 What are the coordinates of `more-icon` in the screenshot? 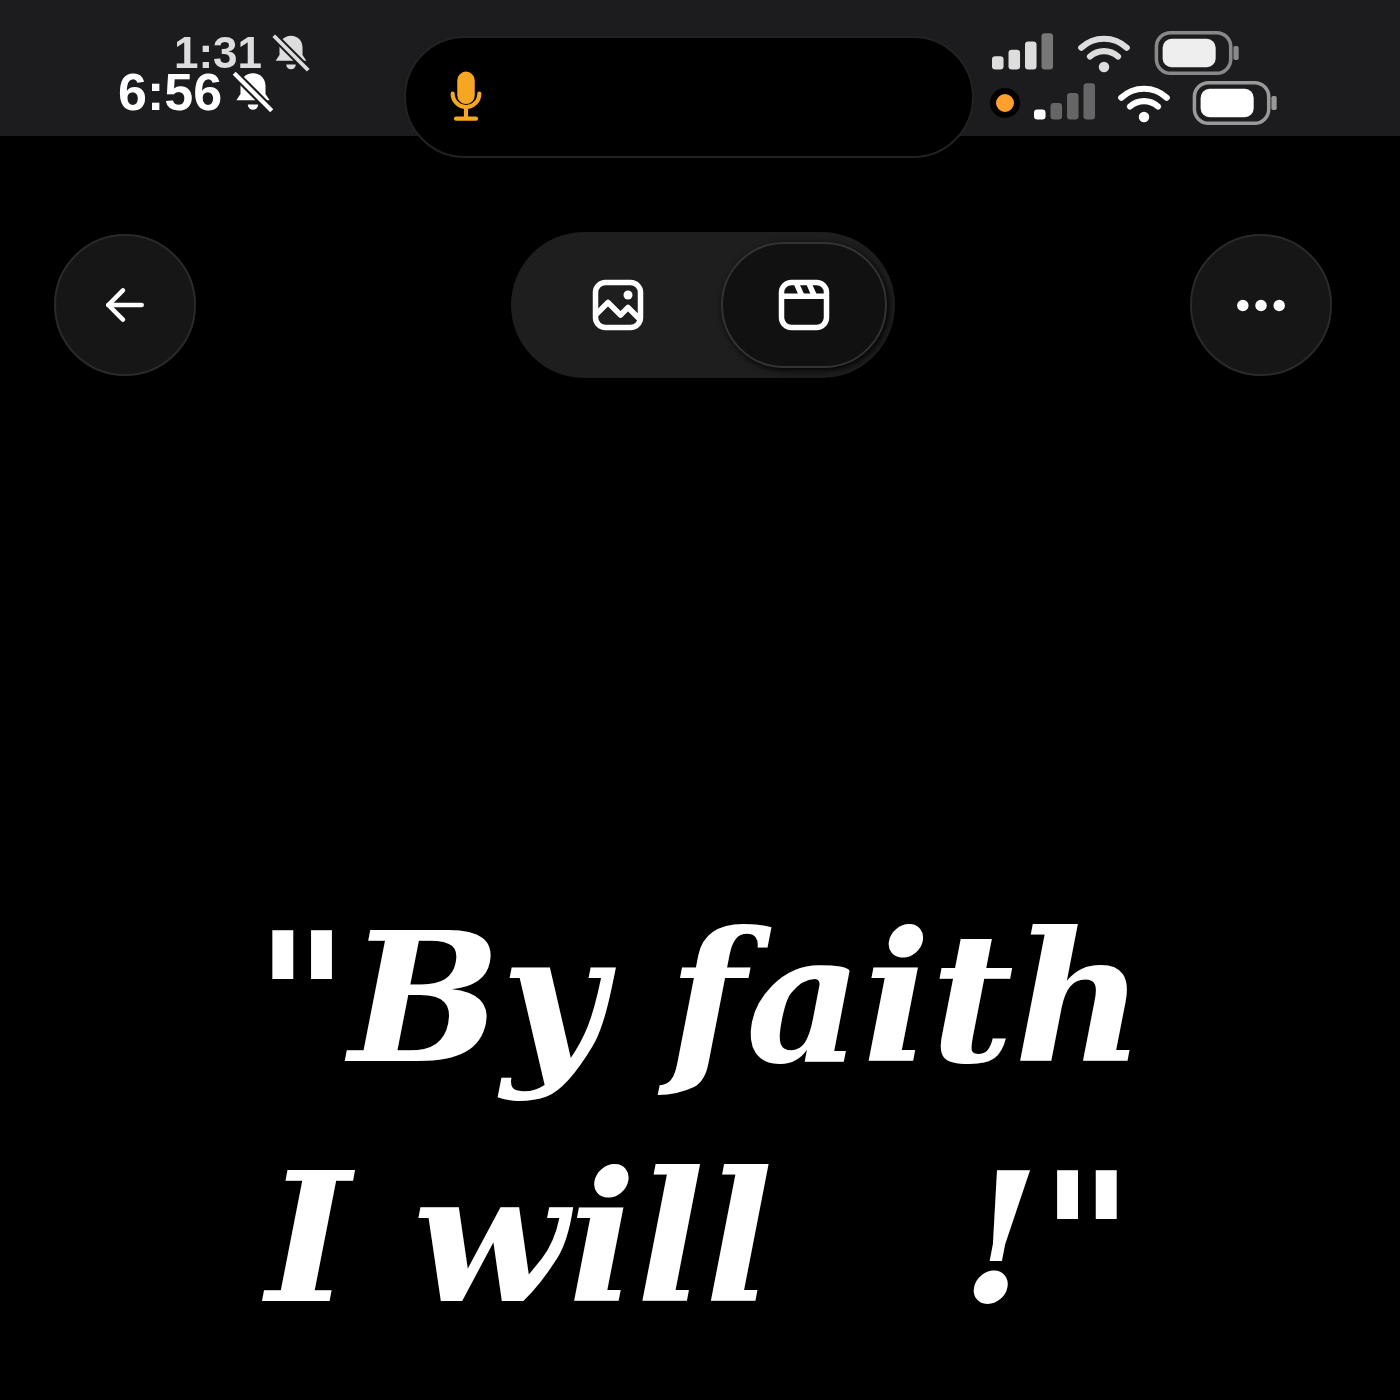 It's located at (1261, 305).